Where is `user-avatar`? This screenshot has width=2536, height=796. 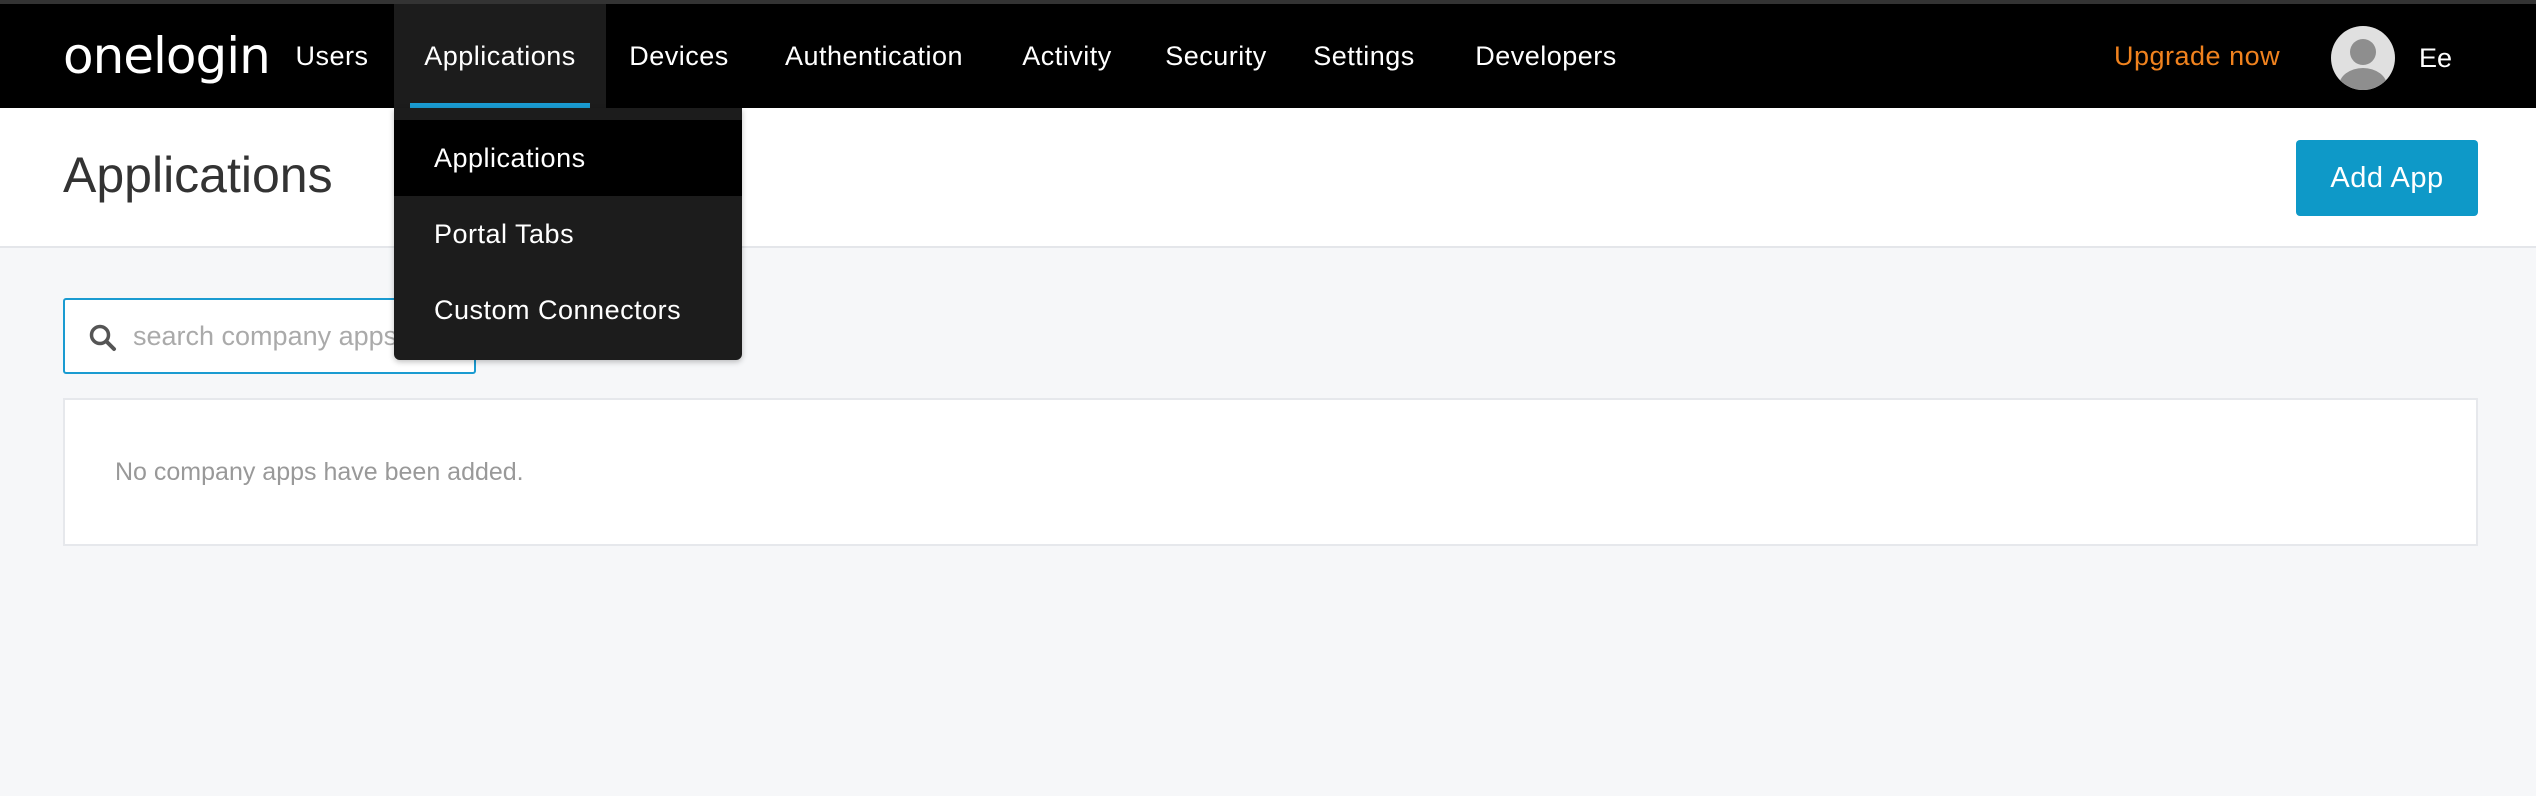 user-avatar is located at coordinates (2363, 58).